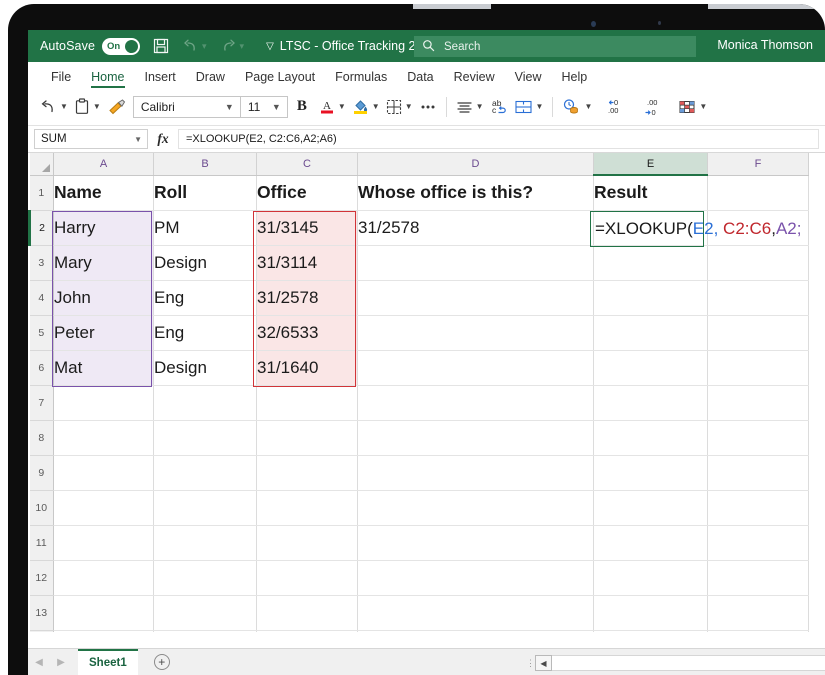  What do you see at coordinates (530, 663) in the screenshot?
I see `scroll-split-grip: ⋮` at bounding box center [530, 663].